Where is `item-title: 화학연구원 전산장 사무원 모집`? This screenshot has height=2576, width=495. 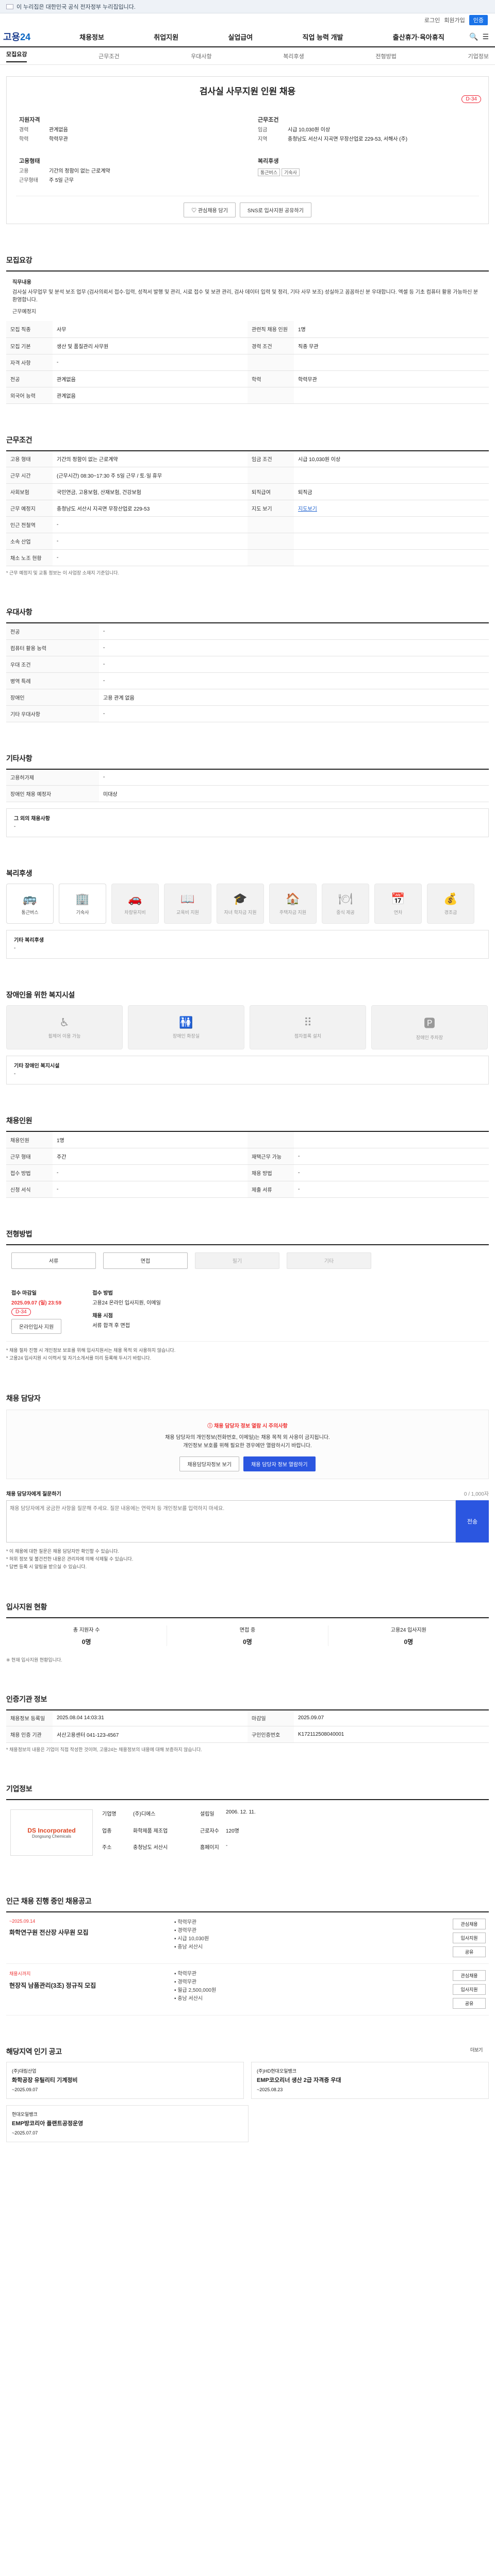
item-title: 화학연구원 전산장 사무원 모집 is located at coordinates (91, 1932).